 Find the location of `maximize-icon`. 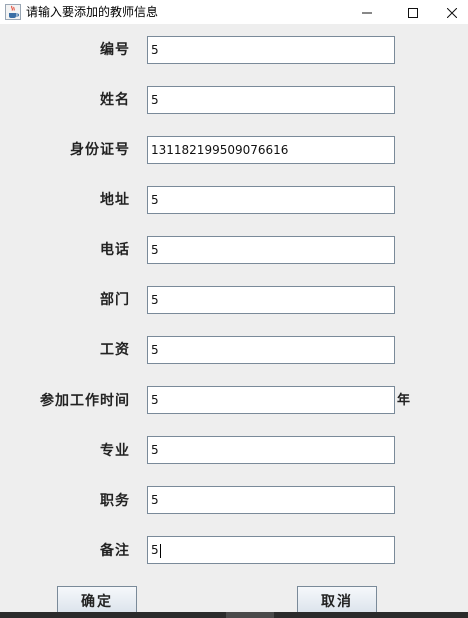

maximize-icon is located at coordinates (413, 12).